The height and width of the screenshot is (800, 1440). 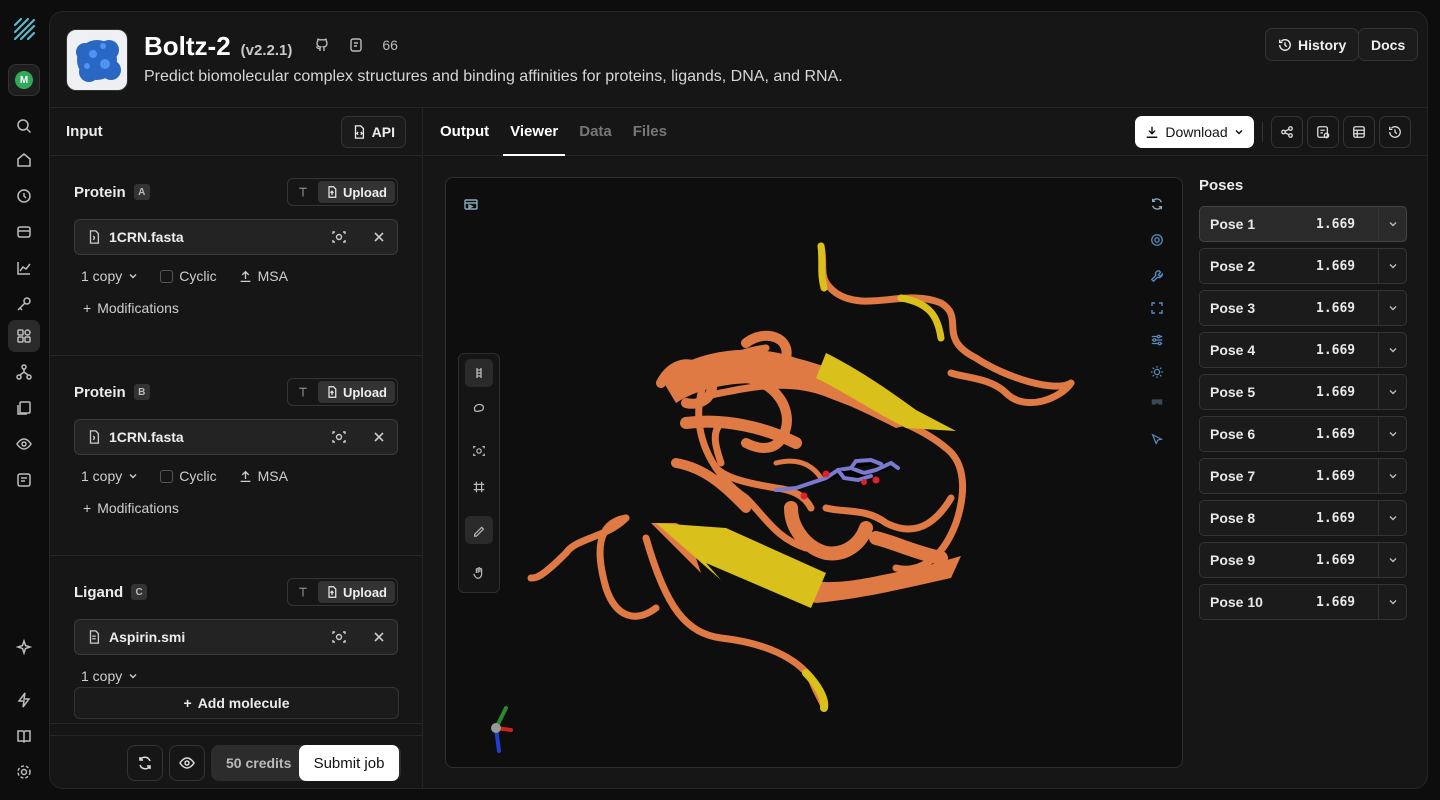 I want to click on pointer-icon, so click(x=1157, y=440).